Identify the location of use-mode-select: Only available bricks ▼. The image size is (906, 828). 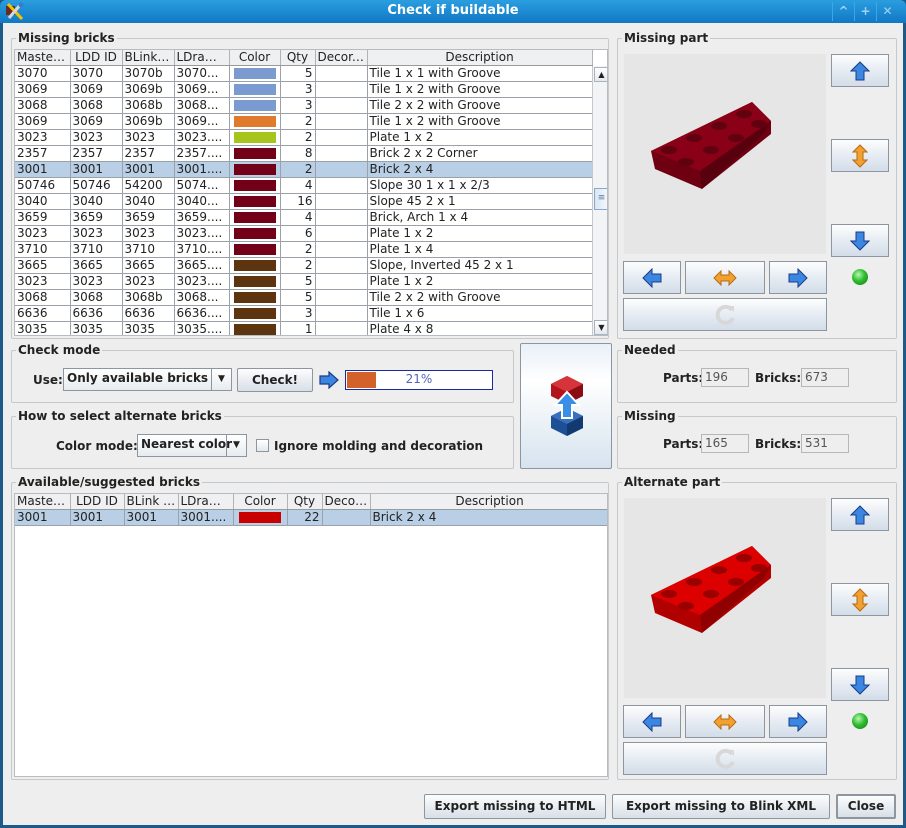
(147, 379).